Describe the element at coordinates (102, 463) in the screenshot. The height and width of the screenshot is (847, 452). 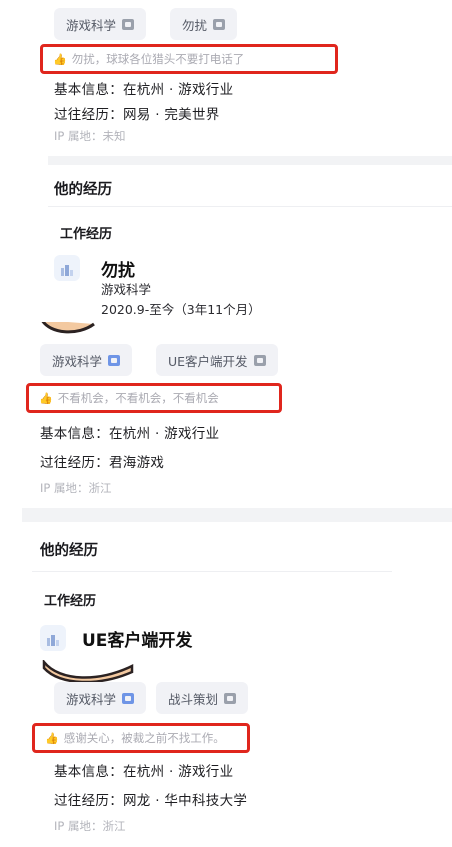
I see `past-experience: 过往经历：君海游戏` at that location.